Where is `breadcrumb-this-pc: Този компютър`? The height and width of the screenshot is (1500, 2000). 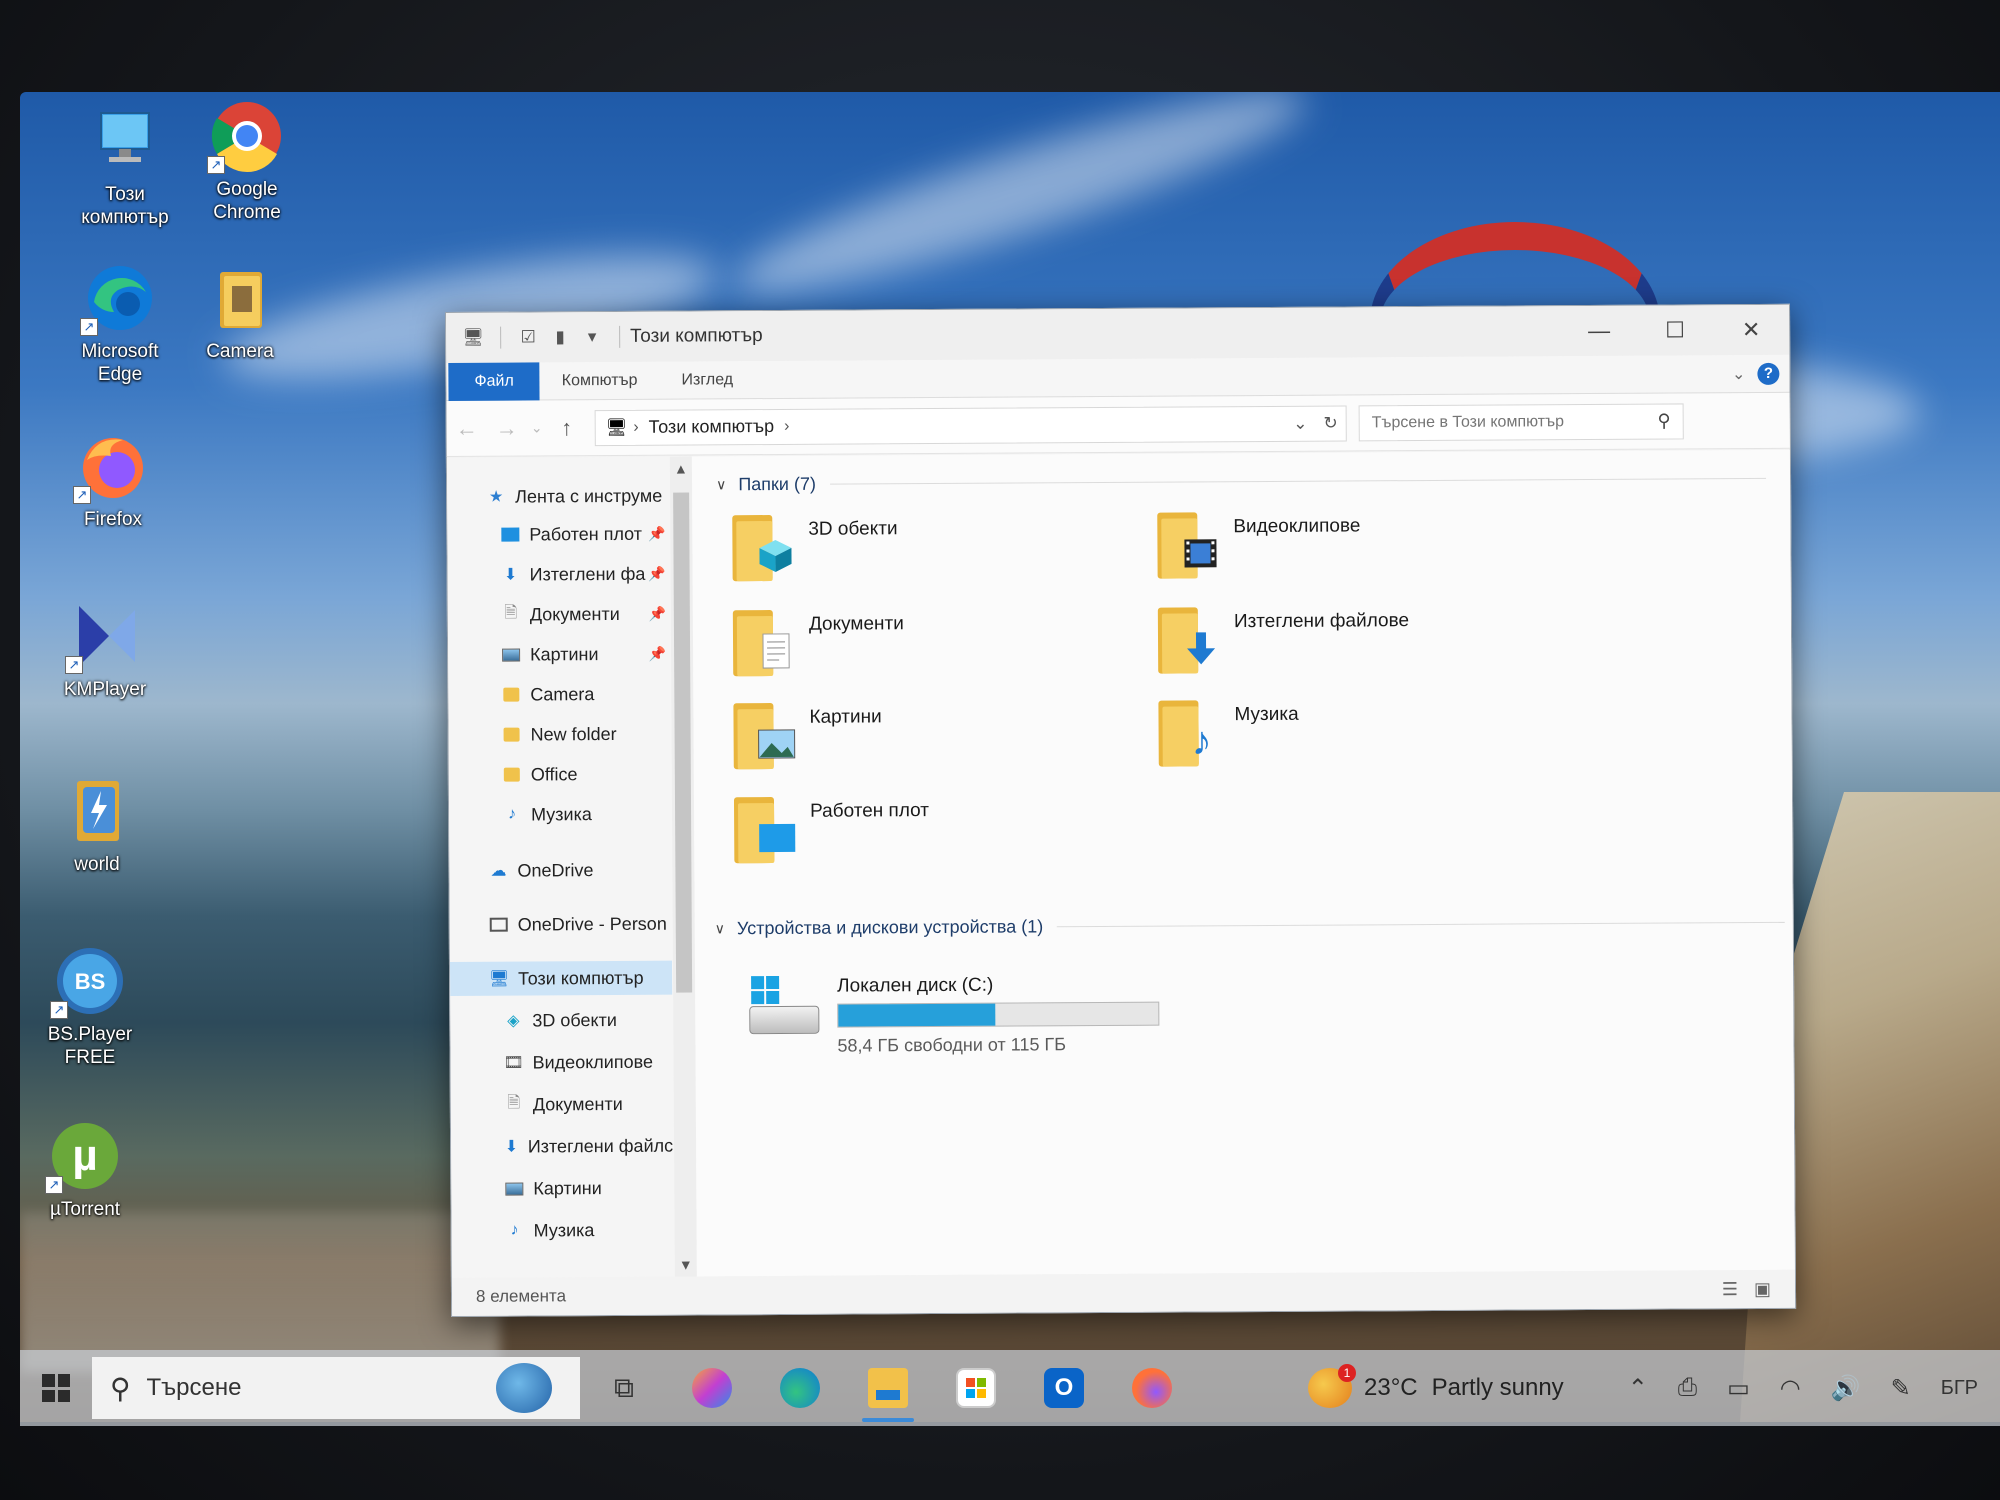 breadcrumb-this-pc: Този компютър is located at coordinates (712, 427).